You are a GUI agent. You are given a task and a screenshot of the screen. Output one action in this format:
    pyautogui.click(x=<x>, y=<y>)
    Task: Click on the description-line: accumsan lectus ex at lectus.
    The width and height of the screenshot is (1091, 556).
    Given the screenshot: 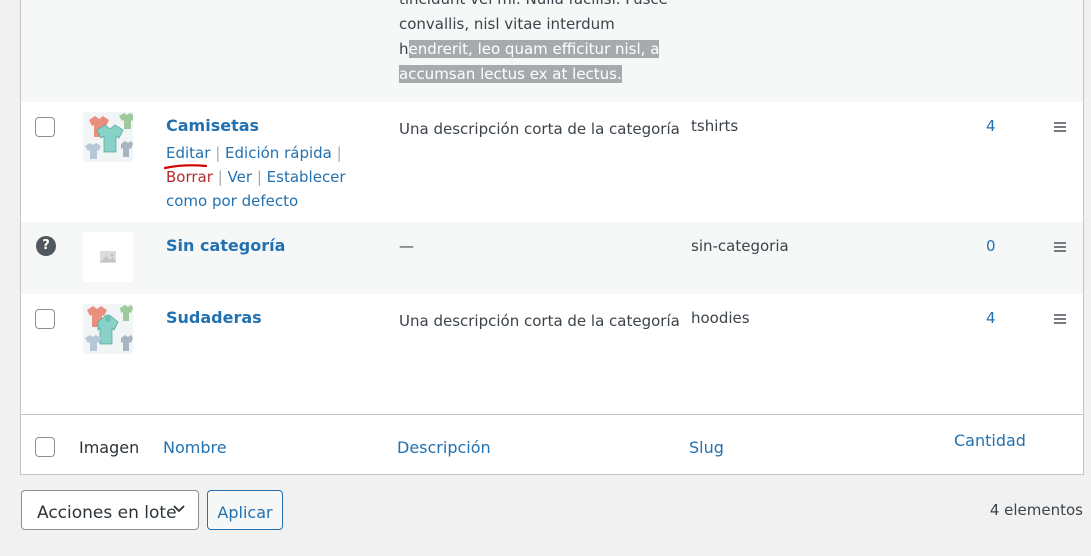 What is the action you would take?
    pyautogui.click(x=534, y=74)
    